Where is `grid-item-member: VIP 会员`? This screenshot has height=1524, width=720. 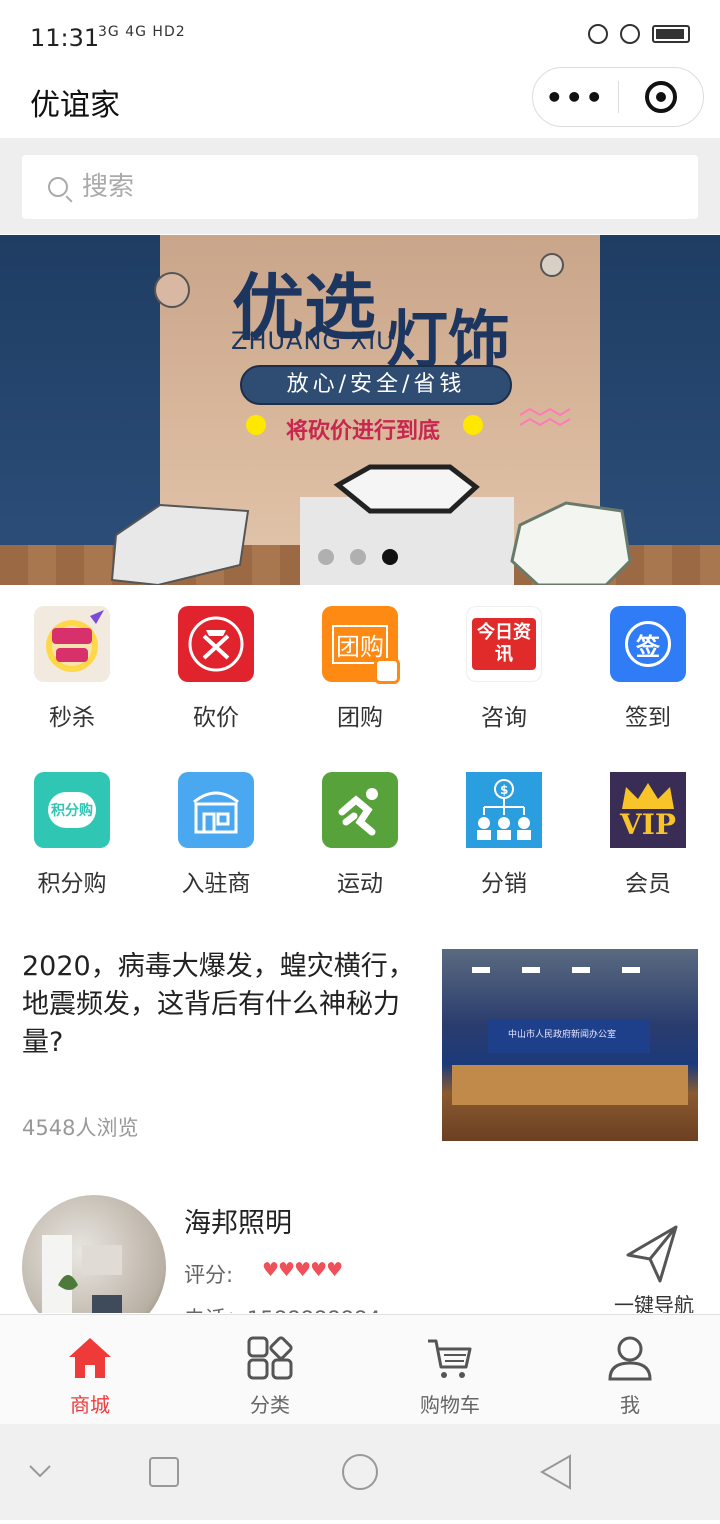
grid-item-member: VIP 会员 is located at coordinates (648, 832).